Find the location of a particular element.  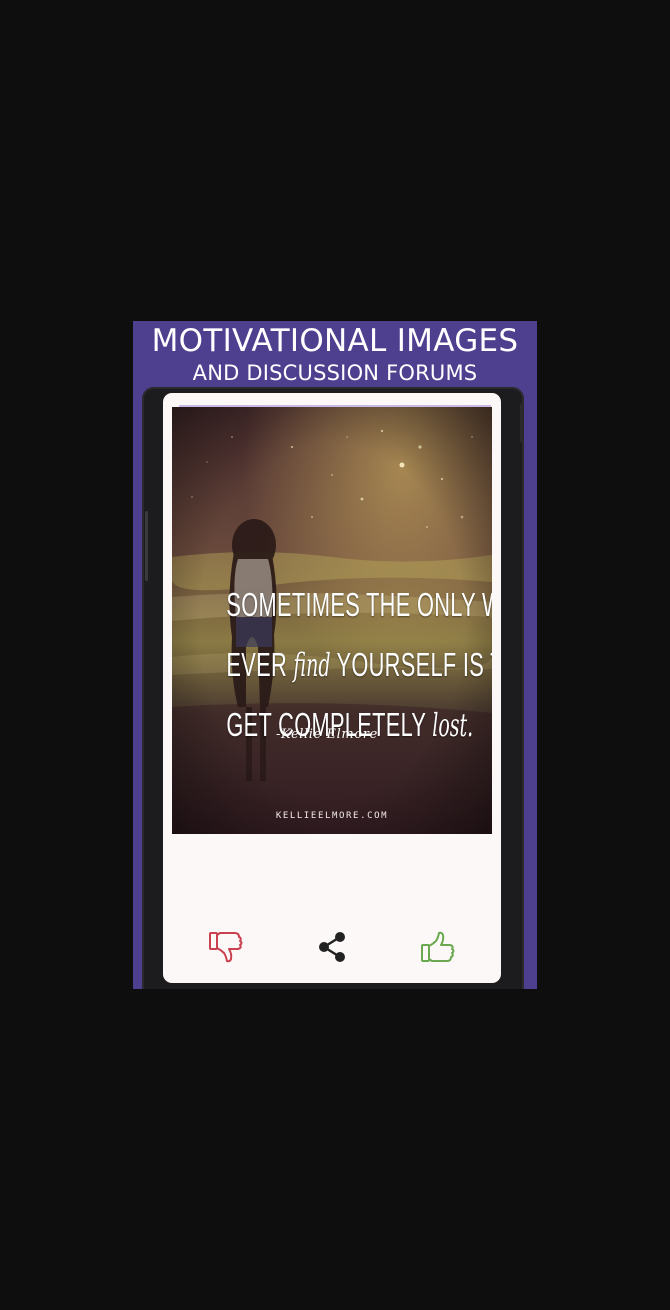

quote-line-3-script: lost. is located at coordinates (453, 725).